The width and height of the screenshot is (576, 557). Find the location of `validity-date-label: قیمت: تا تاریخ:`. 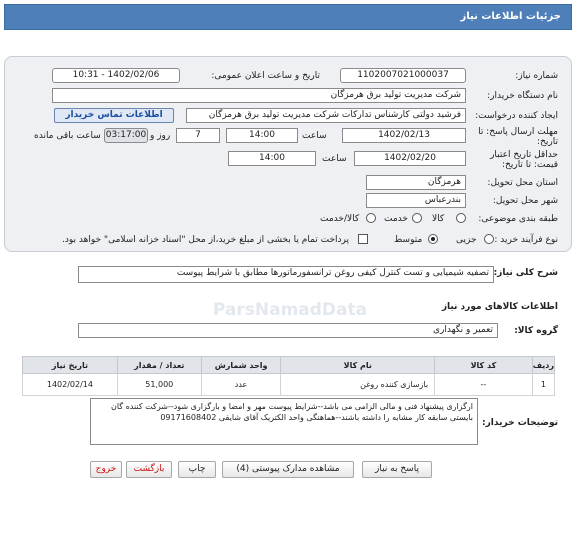

validity-date-label: قیمت: تا تاریخ: is located at coordinates (530, 165).